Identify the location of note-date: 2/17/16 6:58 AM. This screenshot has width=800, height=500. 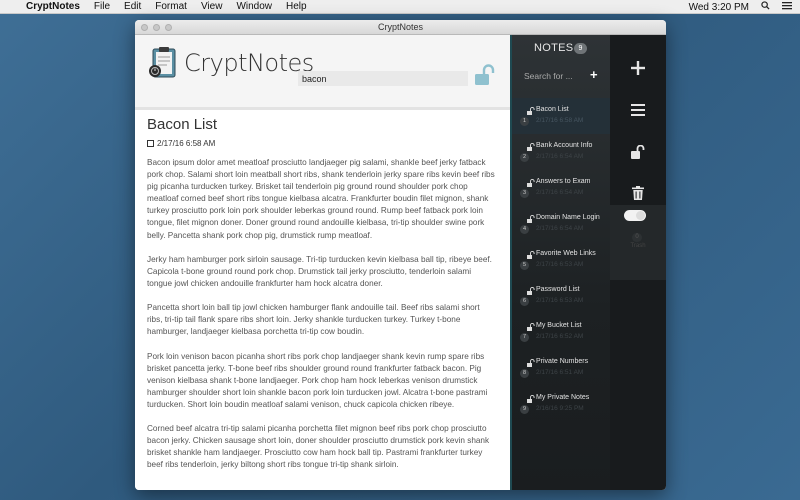
(181, 143).